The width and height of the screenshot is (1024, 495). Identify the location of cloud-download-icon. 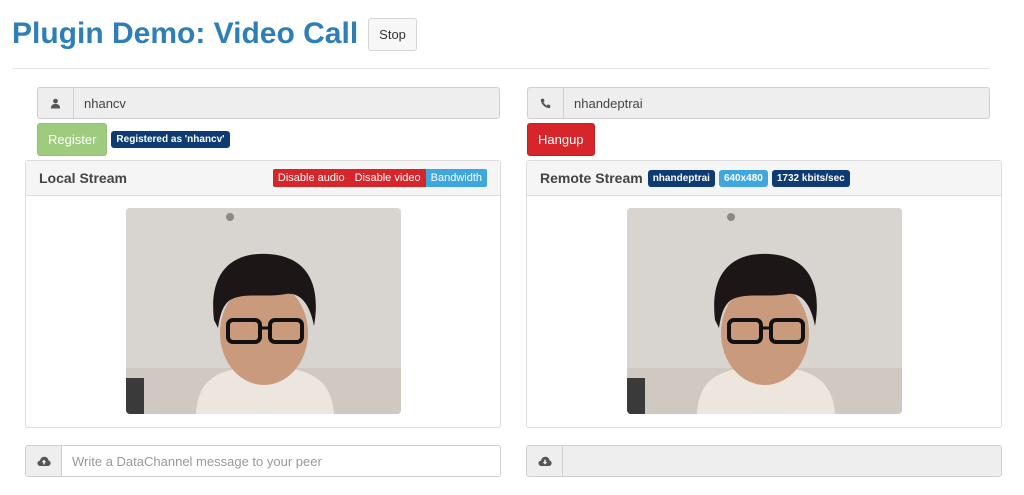
(544, 461).